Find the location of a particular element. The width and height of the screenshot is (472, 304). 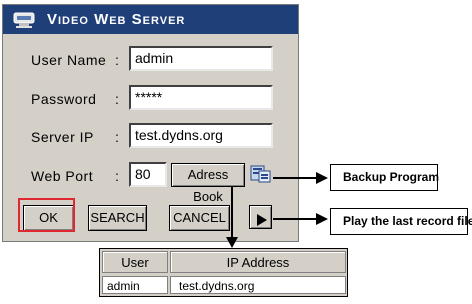

address-book-table: User IP Address admin test.dydns.org is located at coordinates (223, 272).